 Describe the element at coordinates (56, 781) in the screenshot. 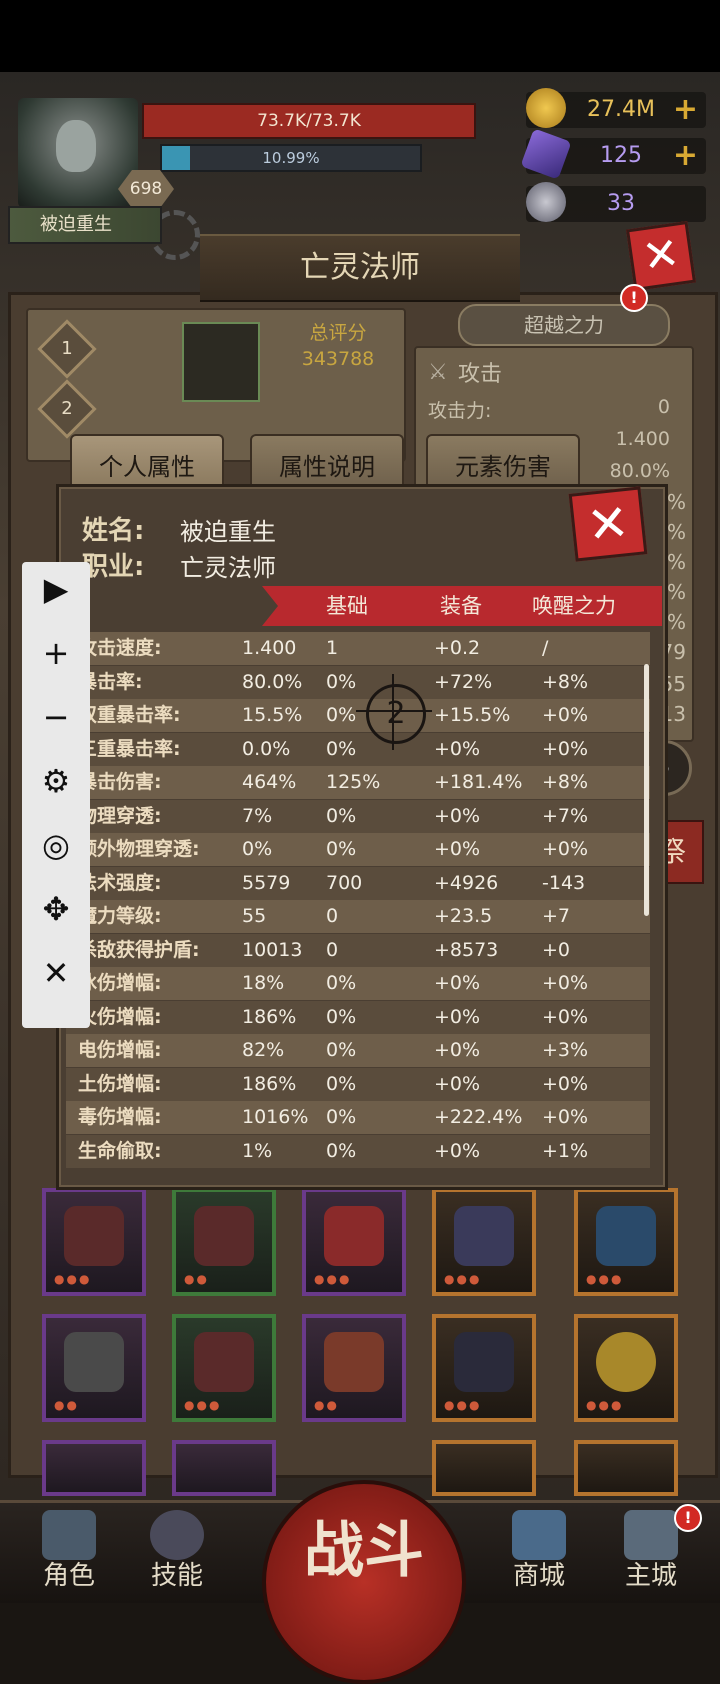

I see `gear-icon: ⚙` at that location.